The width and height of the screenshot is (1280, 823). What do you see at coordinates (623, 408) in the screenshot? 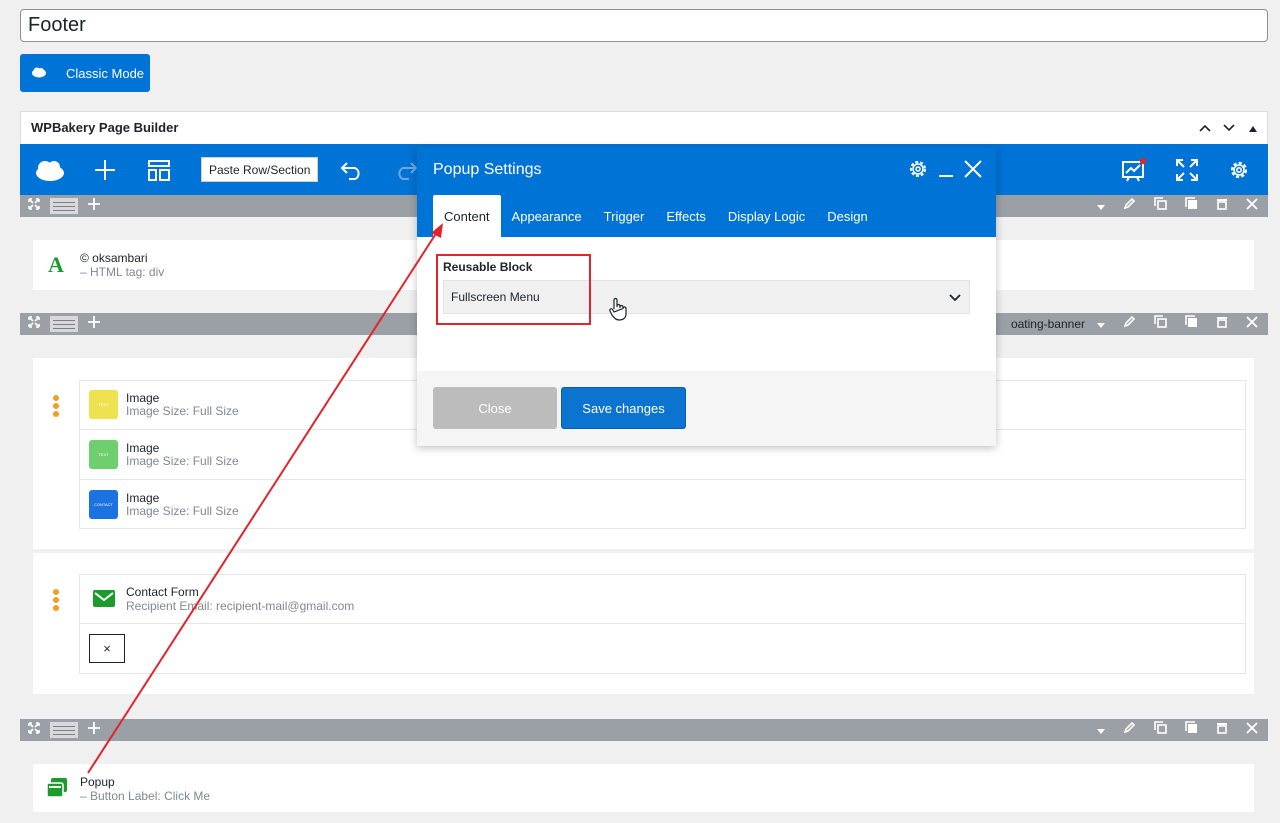
I see `save-changes-button: Save changes` at bounding box center [623, 408].